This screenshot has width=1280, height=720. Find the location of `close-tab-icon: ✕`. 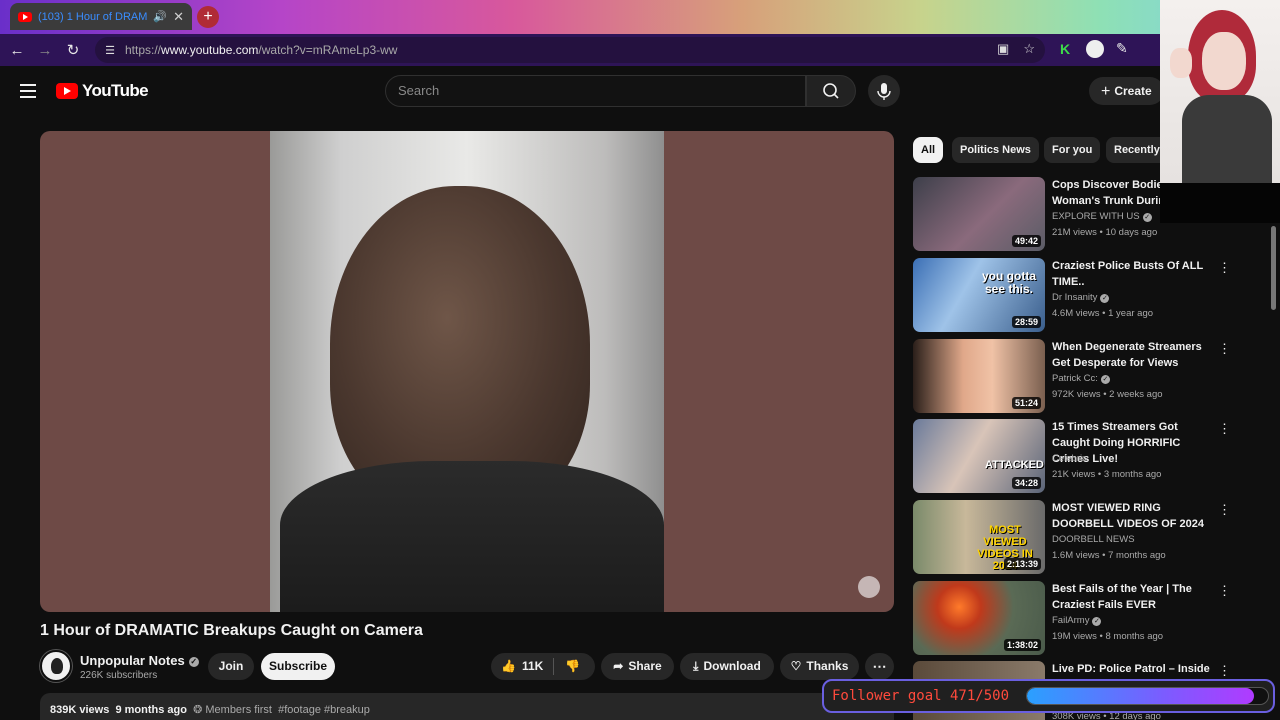

close-tab-icon: ✕ is located at coordinates (178, 17).